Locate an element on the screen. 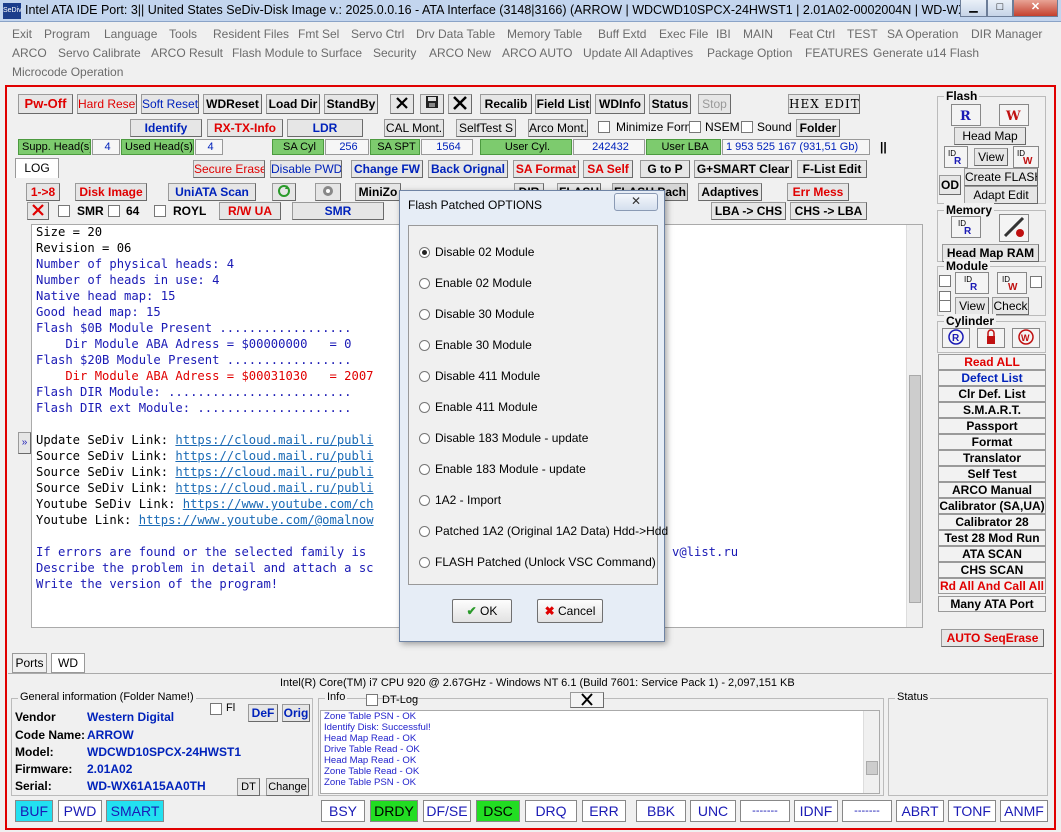 The height and width of the screenshot is (832, 1061). g-to-p-button: G to P is located at coordinates (665, 169).